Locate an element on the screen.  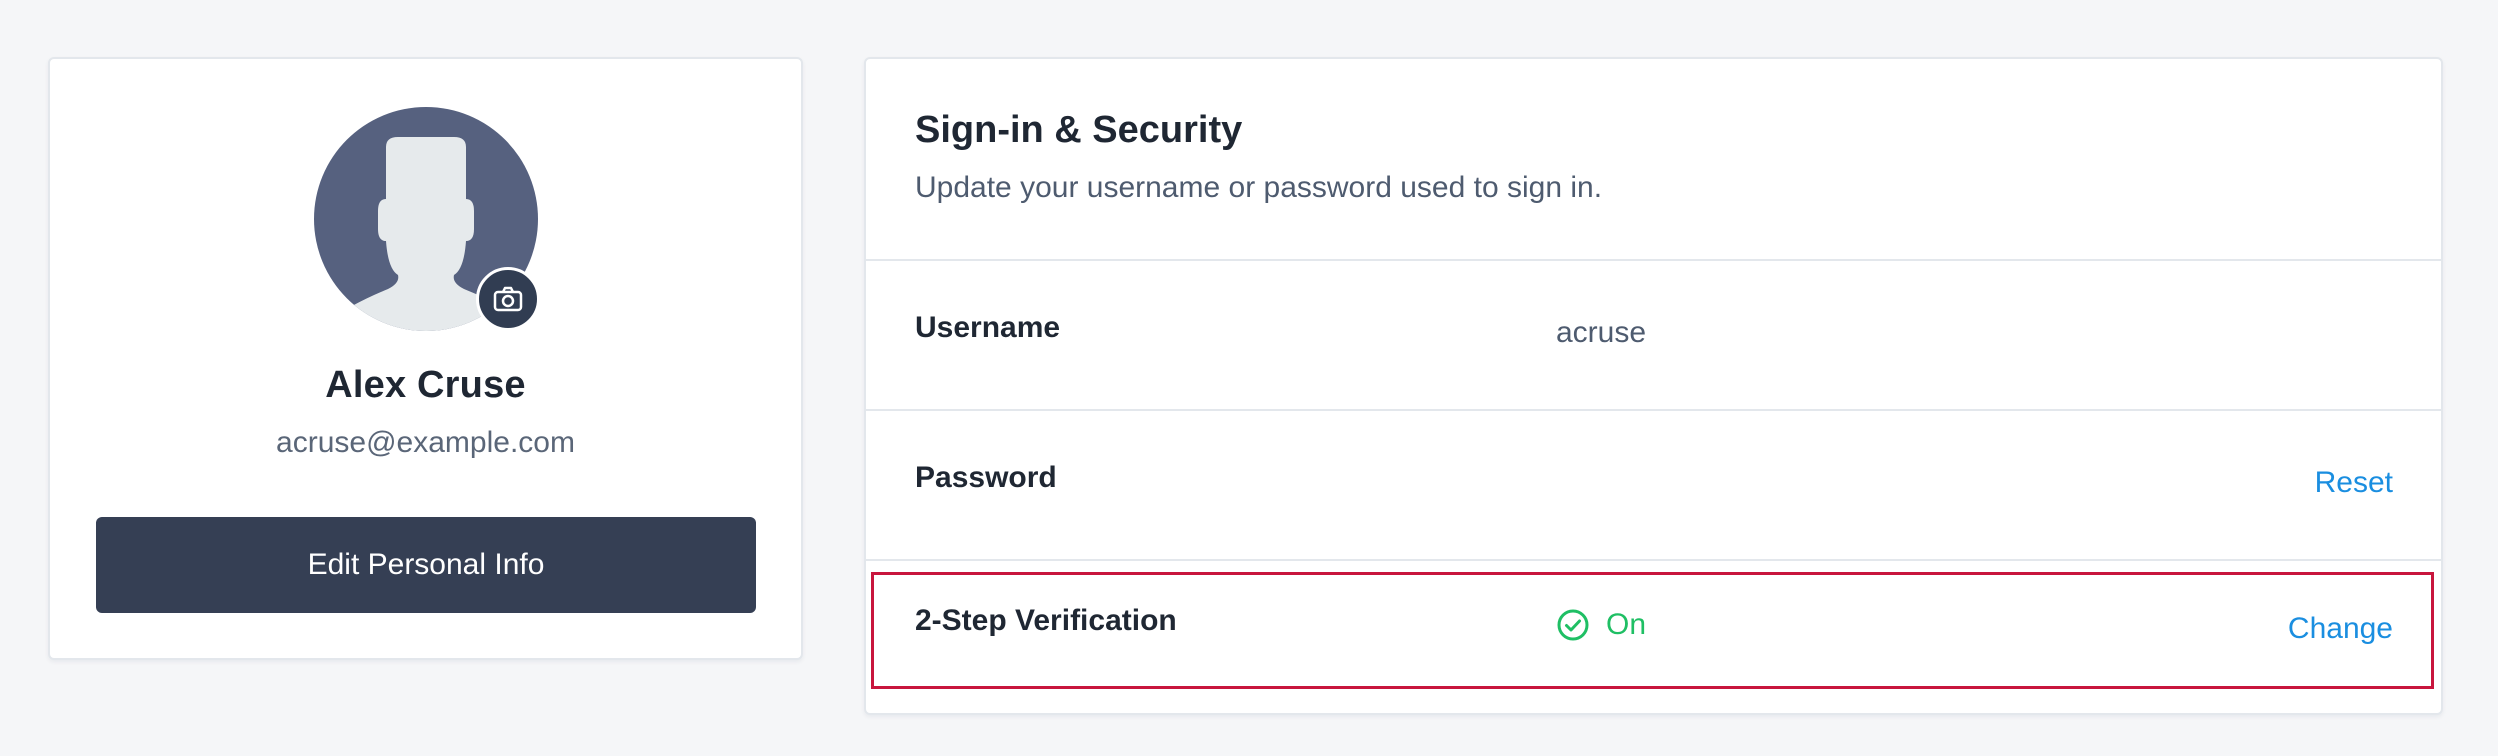
edit-personal-info-button: Edit Personal Info is located at coordinates (426, 565).